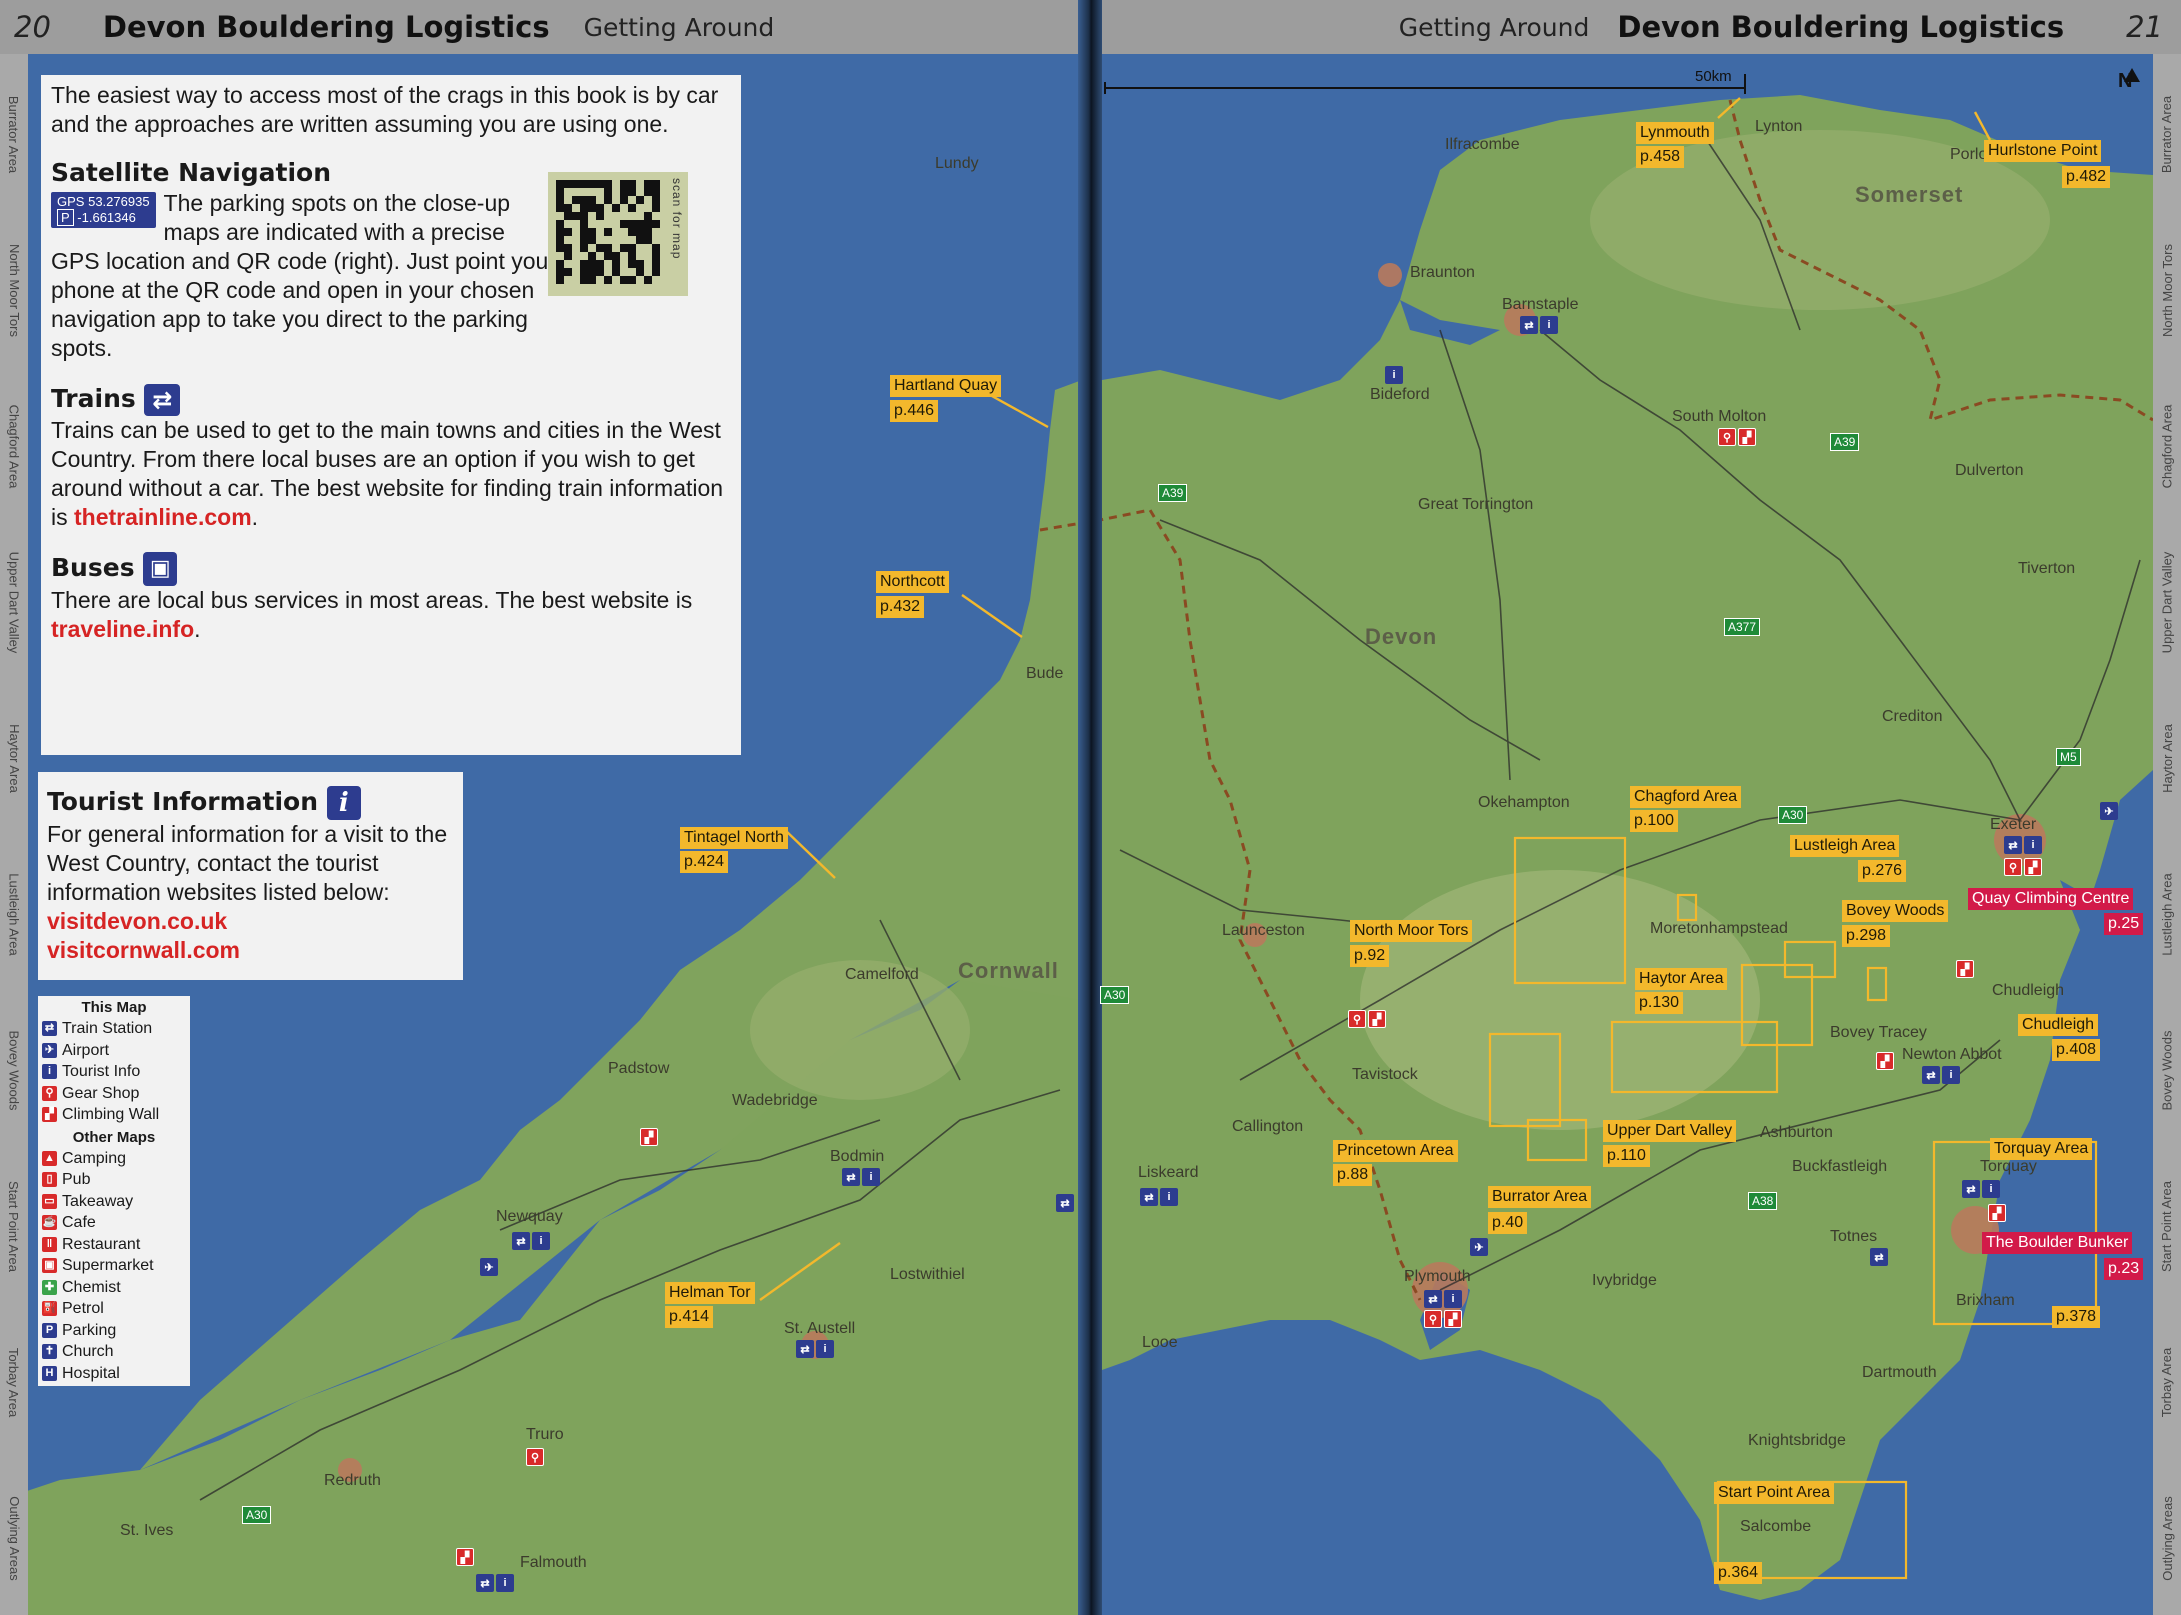 The image size is (2181, 1615). I want to click on area-tag-name: Northcott, so click(912, 582).